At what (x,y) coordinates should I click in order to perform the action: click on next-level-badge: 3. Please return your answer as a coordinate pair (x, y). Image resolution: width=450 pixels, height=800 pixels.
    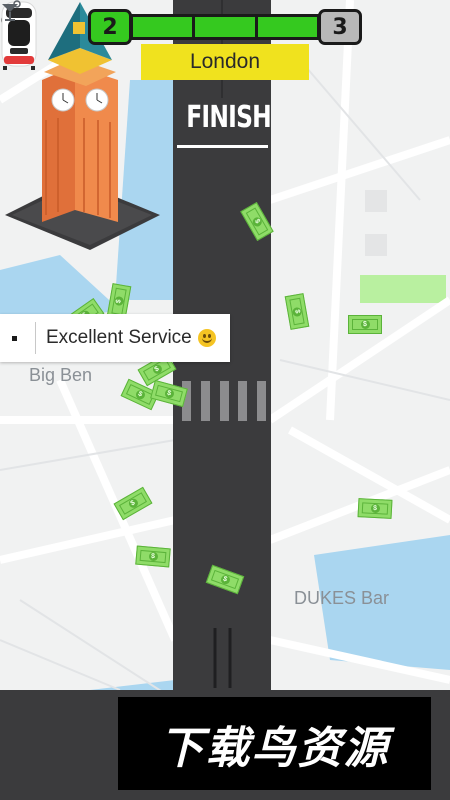
    Looking at the image, I should click on (340, 27).